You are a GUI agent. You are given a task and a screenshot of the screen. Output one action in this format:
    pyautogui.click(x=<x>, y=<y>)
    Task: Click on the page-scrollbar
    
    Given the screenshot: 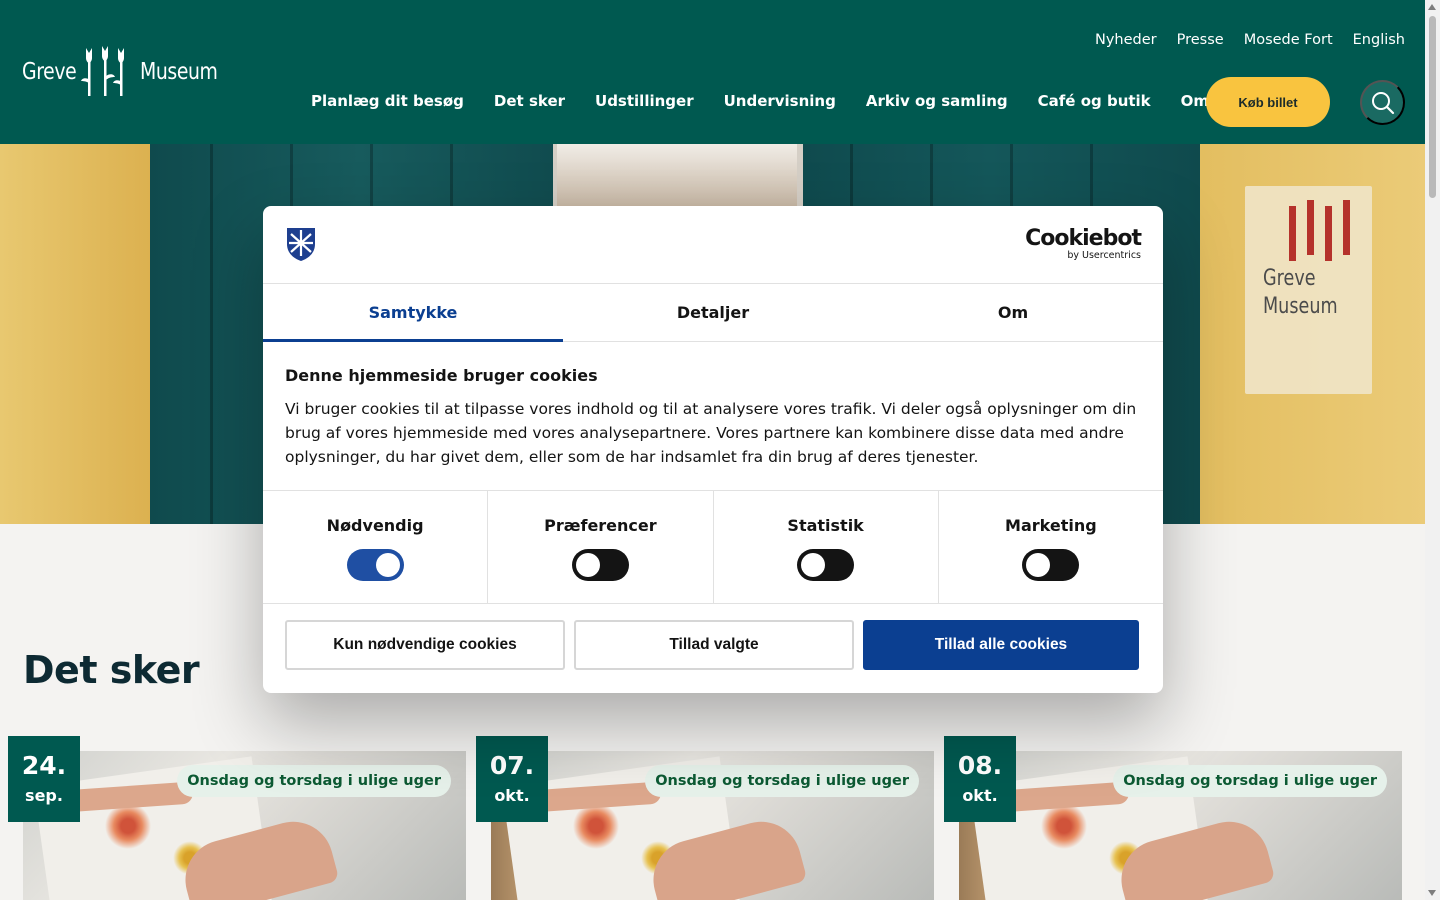 What is the action you would take?
    pyautogui.click(x=1432, y=450)
    